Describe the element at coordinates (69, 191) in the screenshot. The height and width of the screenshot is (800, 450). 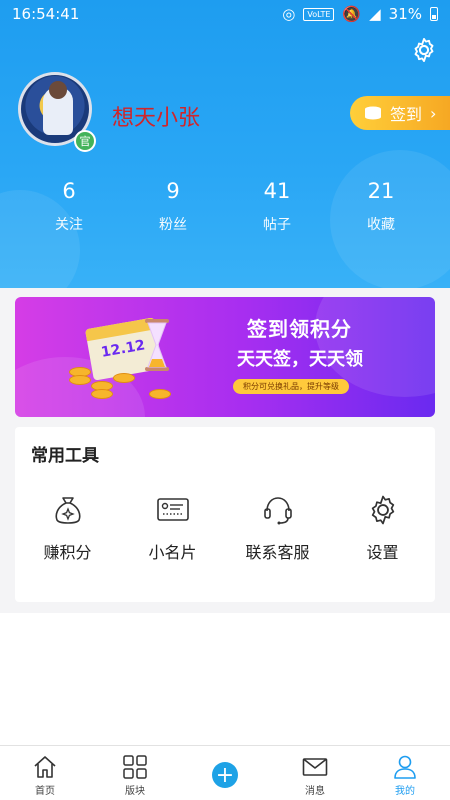
I see `stat-value: 6` at that location.